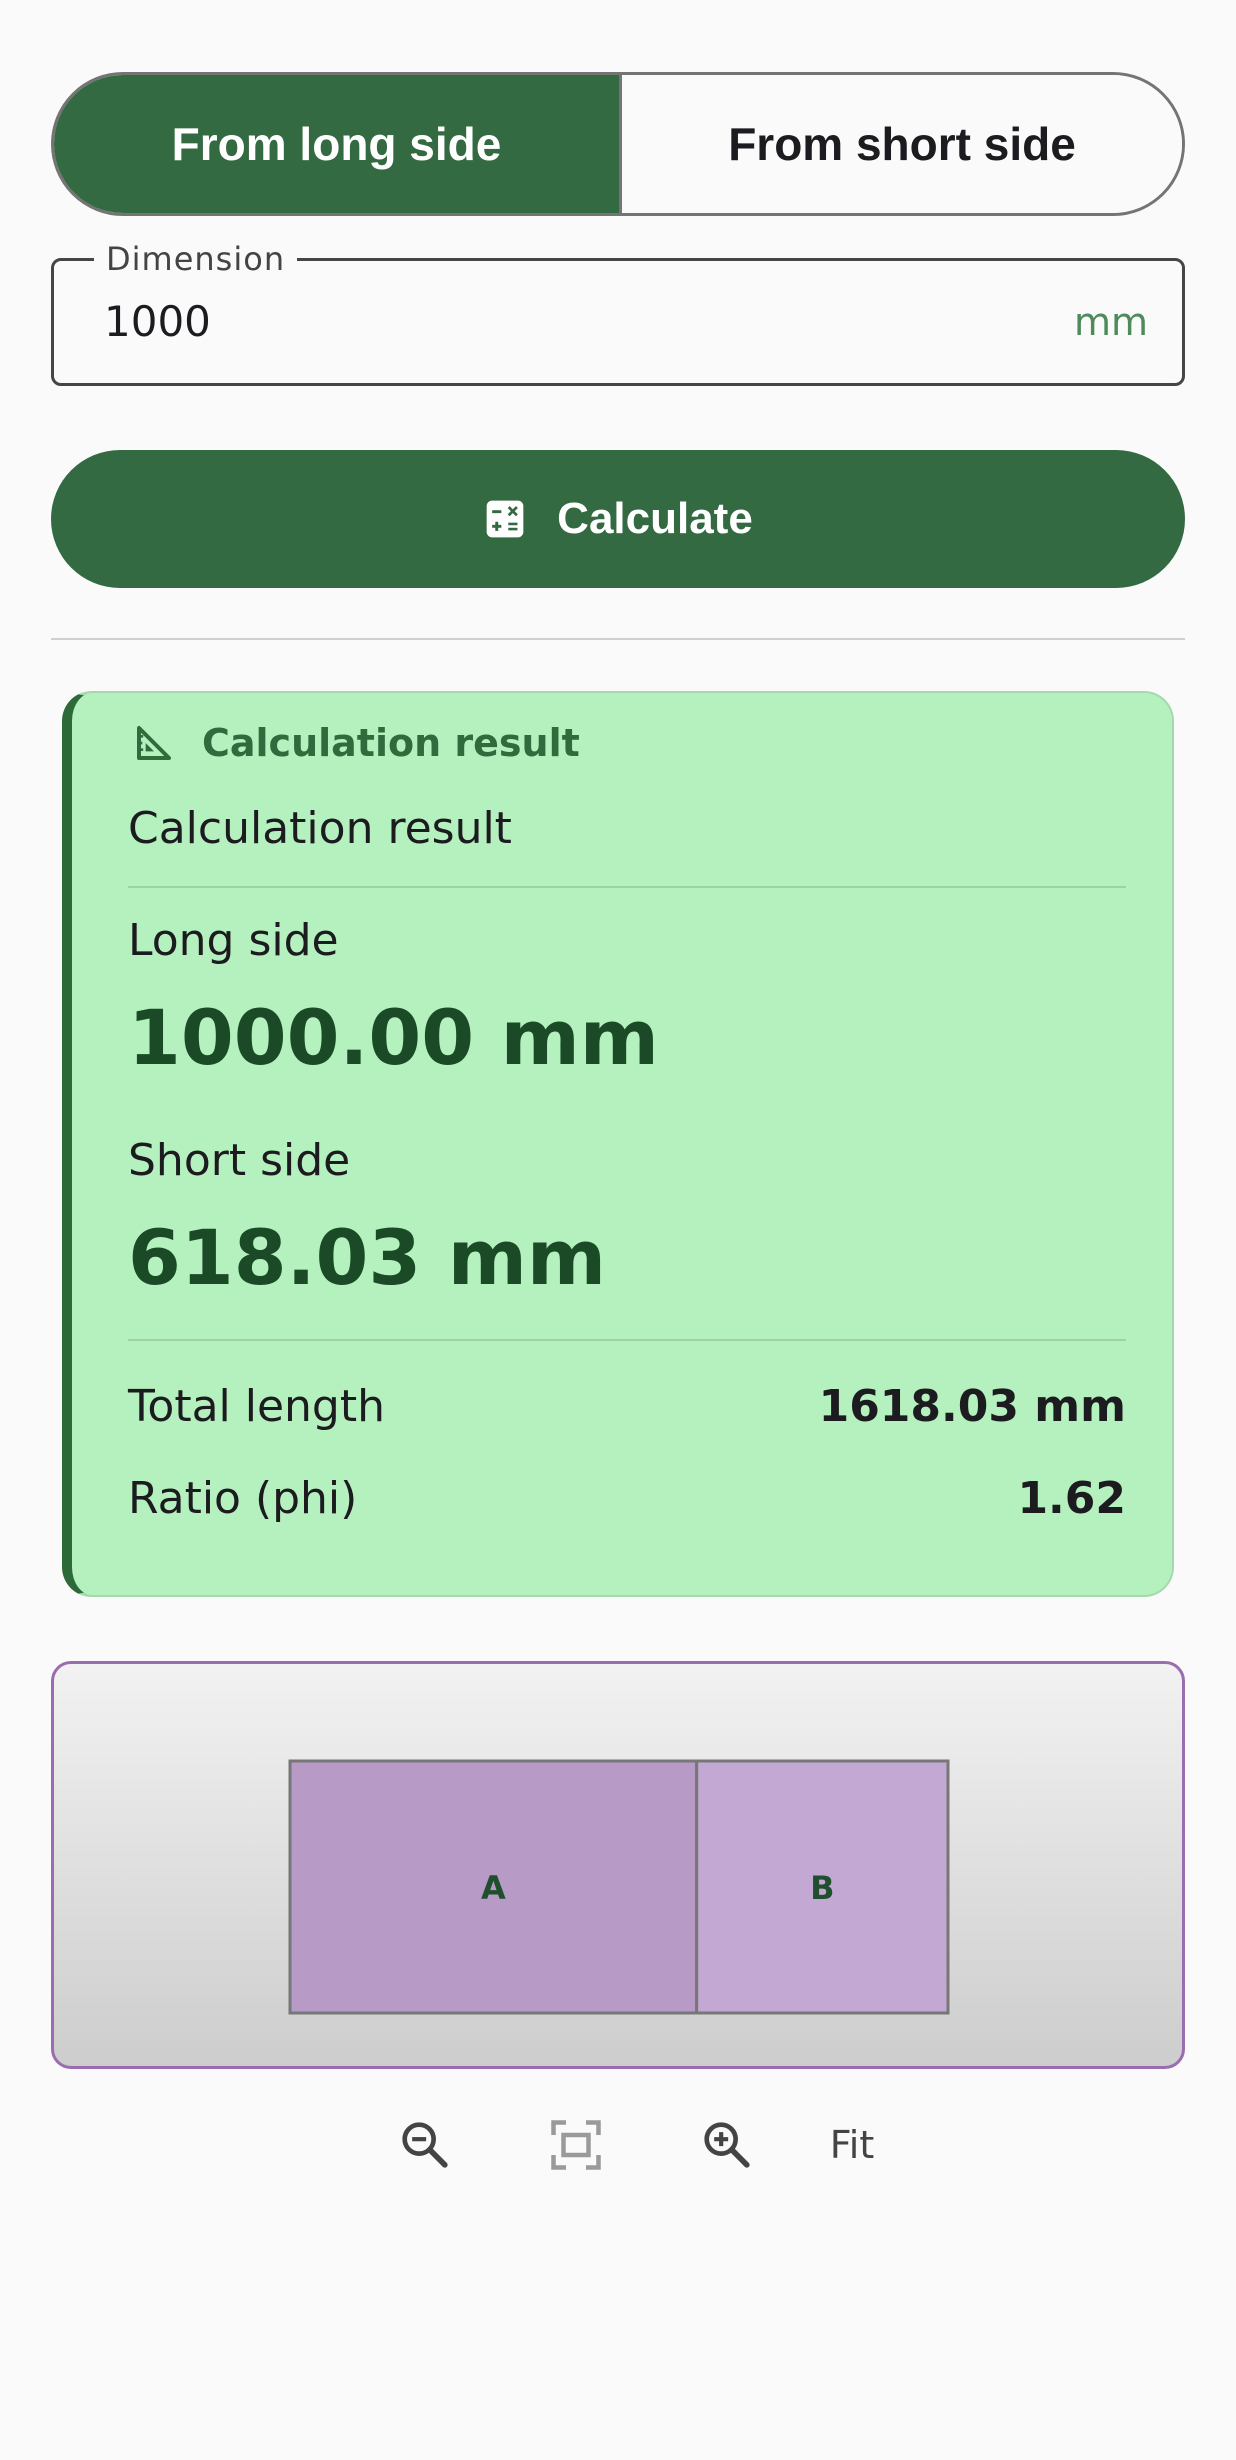  Describe the element at coordinates (902, 144) in the screenshot. I see `from-short-side-button: From short side` at that location.